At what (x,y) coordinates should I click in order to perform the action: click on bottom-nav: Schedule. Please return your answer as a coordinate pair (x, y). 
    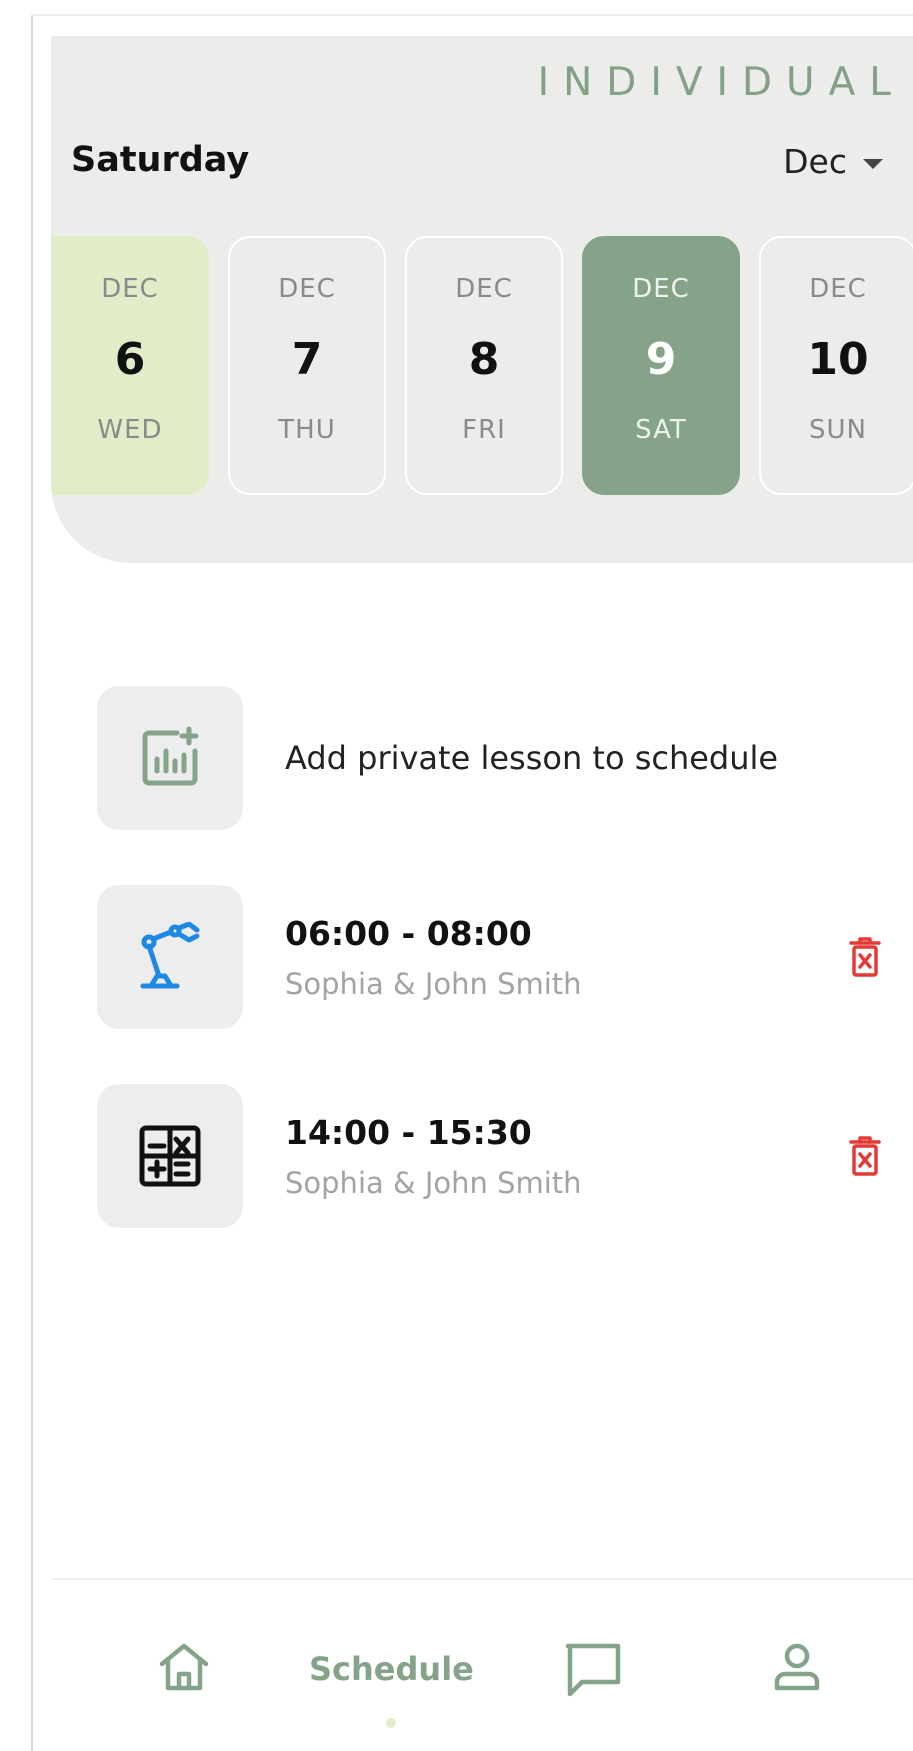
    Looking at the image, I should click on (482, 1665).